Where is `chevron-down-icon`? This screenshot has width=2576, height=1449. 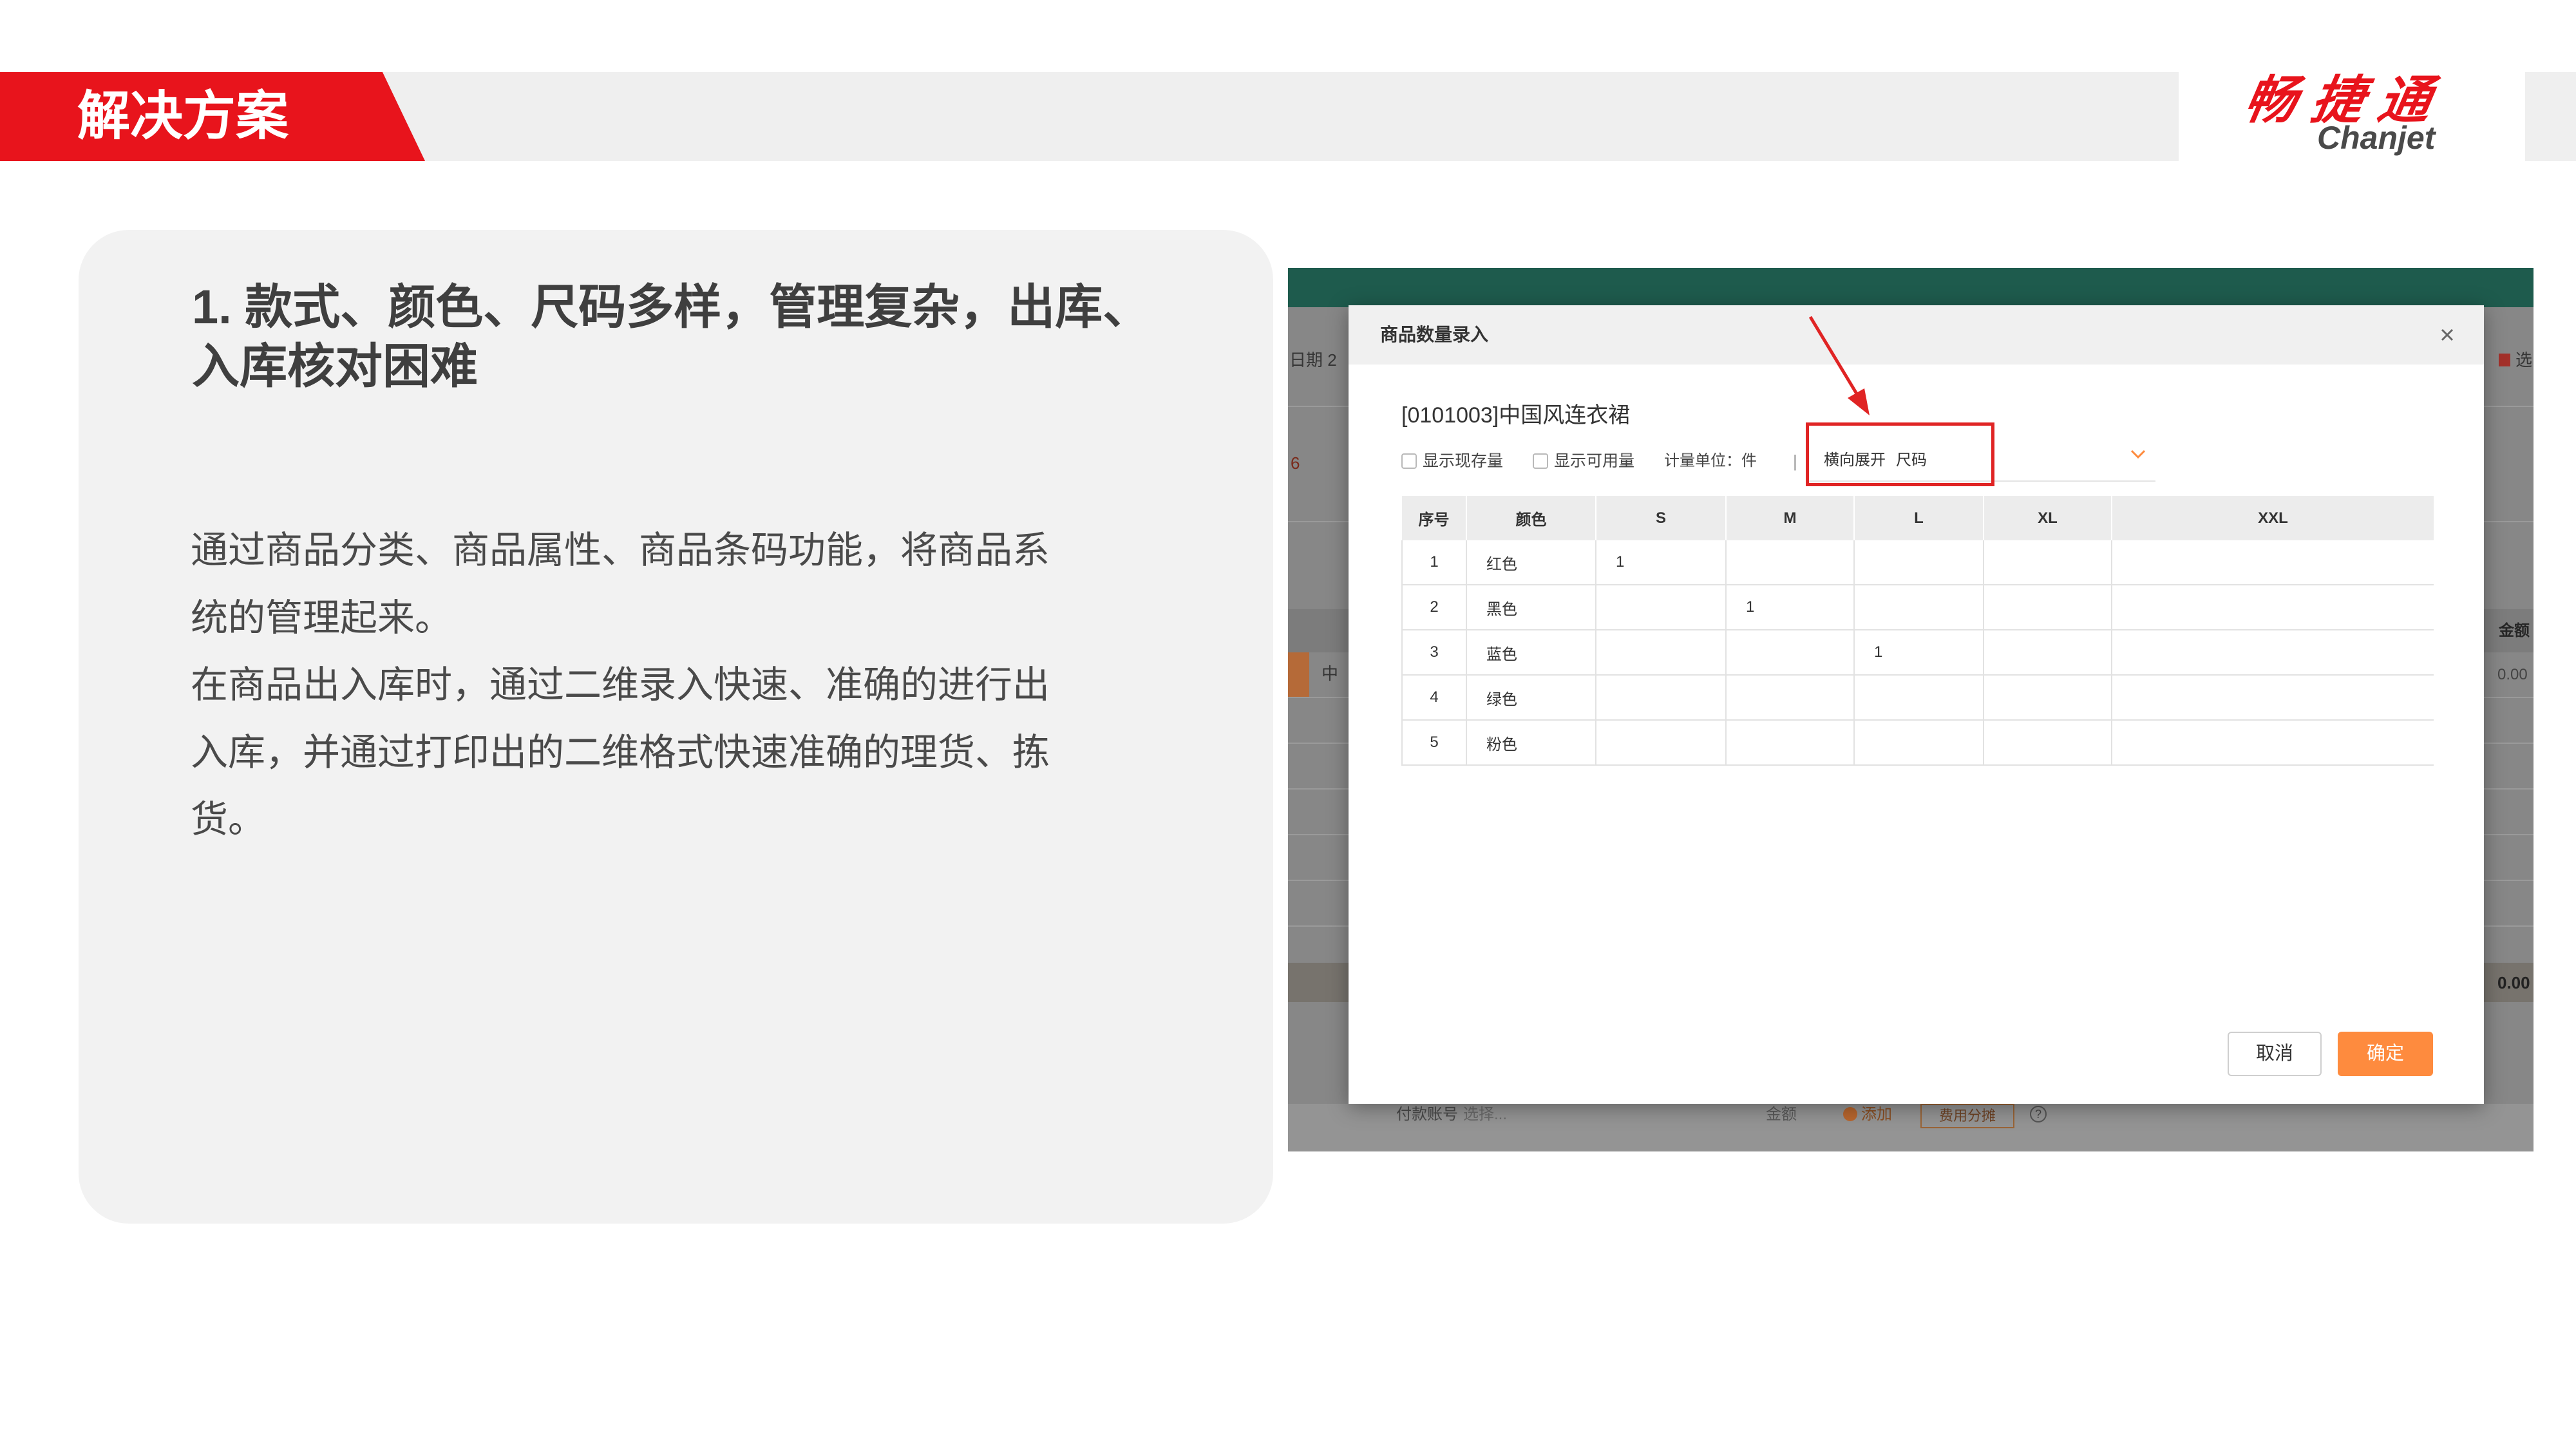 chevron-down-icon is located at coordinates (2138, 454).